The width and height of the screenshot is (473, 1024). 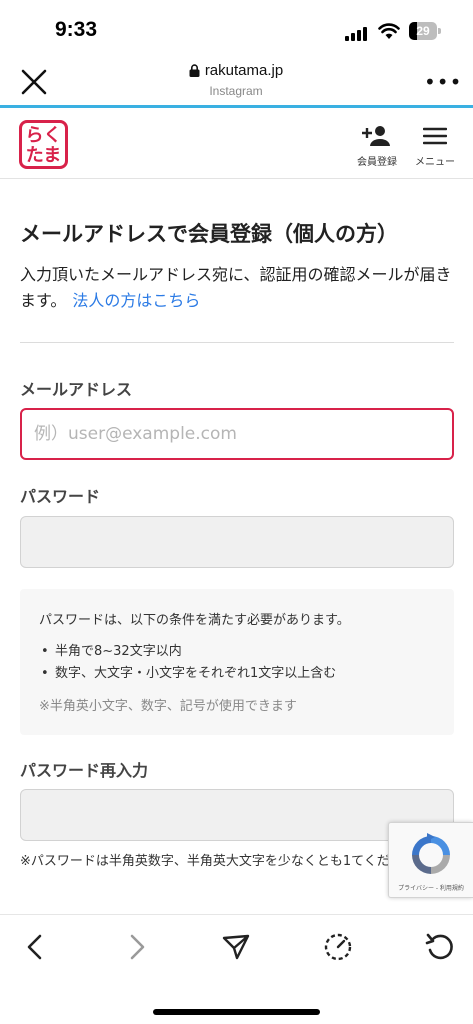 I want to click on share-icon, so click(x=236, y=947).